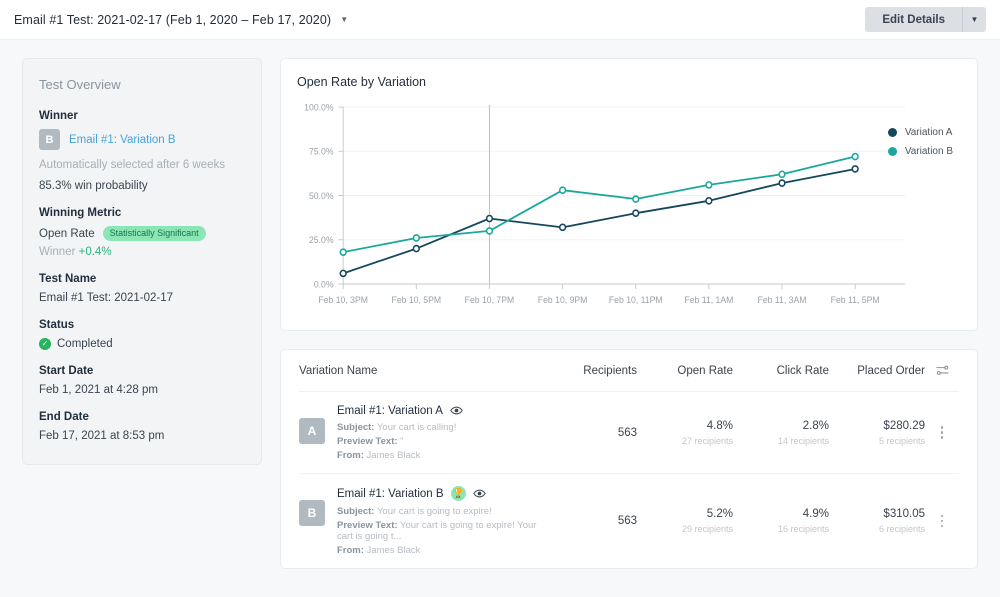 Image resolution: width=1000 pixels, height=597 pixels. I want to click on column-header-click-rate: Click Rate, so click(781, 371).